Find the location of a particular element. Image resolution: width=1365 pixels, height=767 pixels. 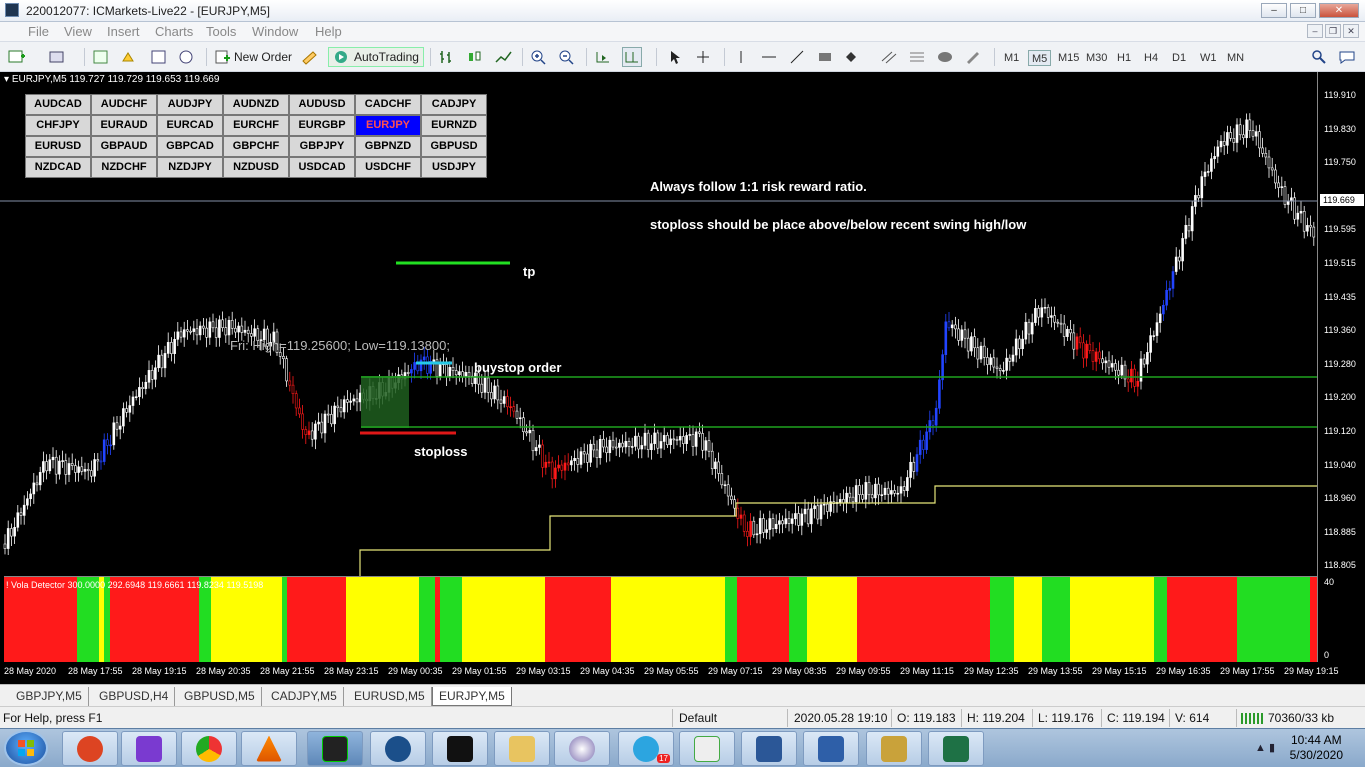

menu-insert: Insert is located at coordinates (123, 31).